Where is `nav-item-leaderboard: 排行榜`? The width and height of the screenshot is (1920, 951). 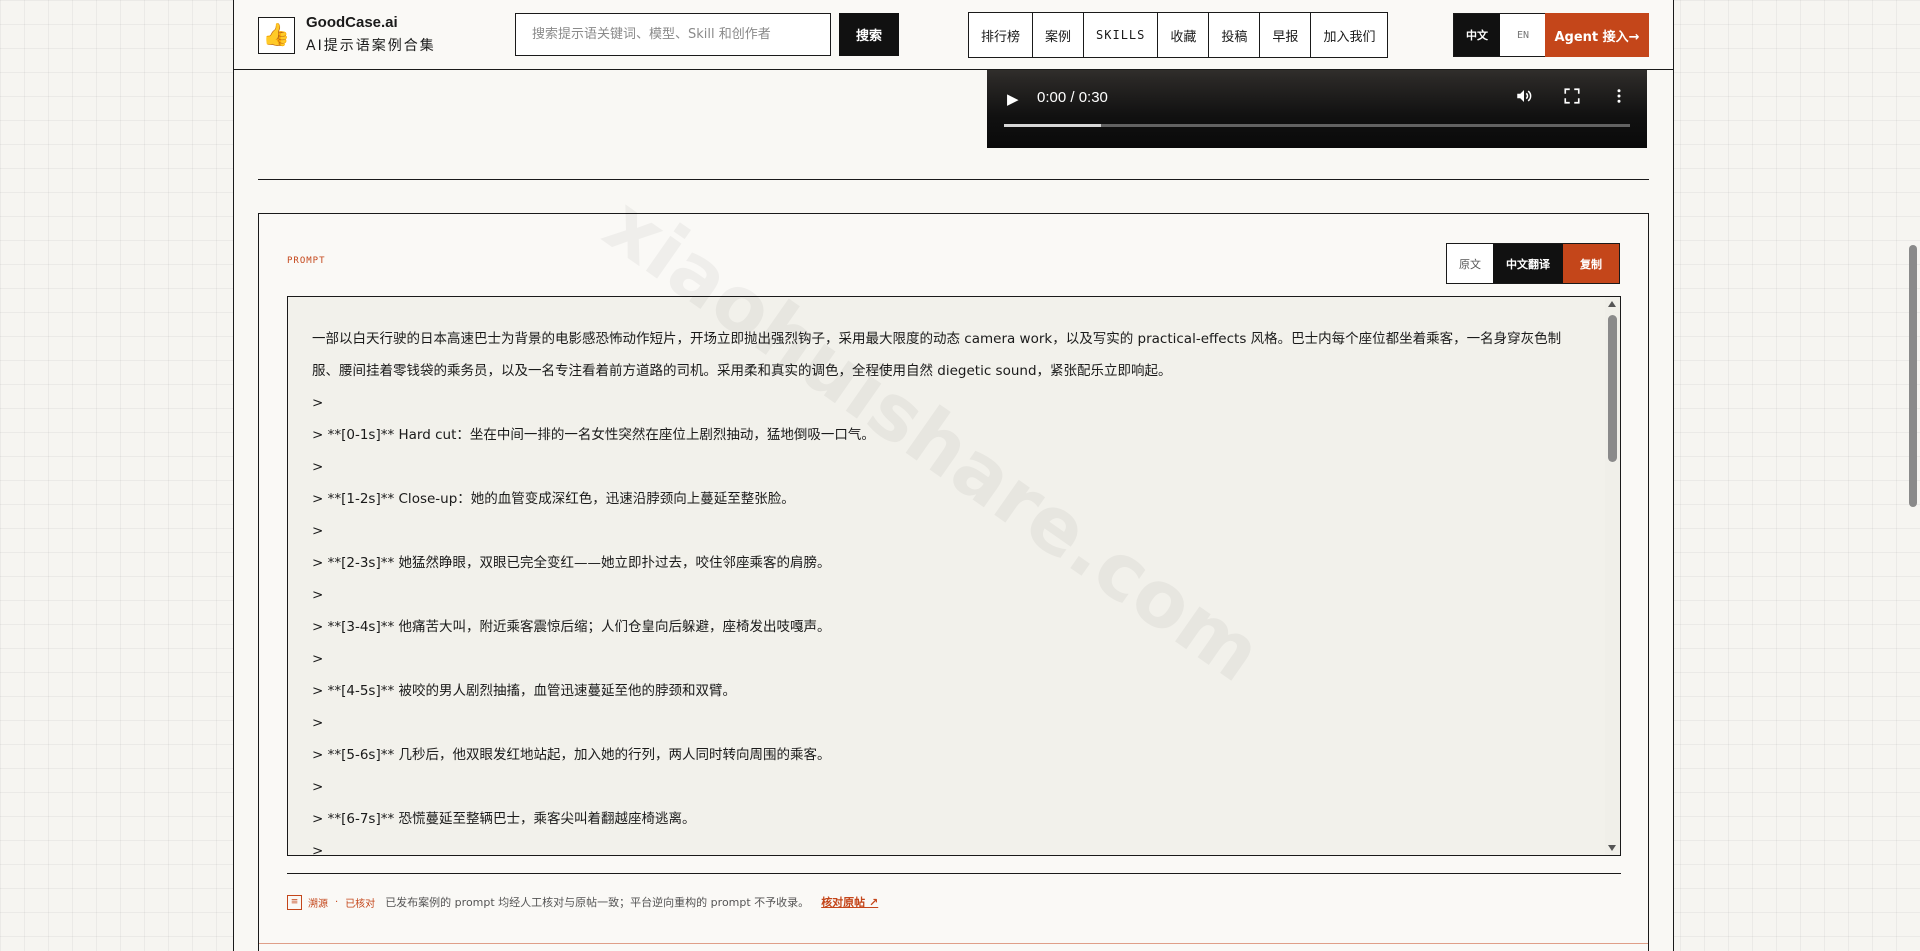
nav-item-leaderboard: 排行榜 is located at coordinates (1001, 35).